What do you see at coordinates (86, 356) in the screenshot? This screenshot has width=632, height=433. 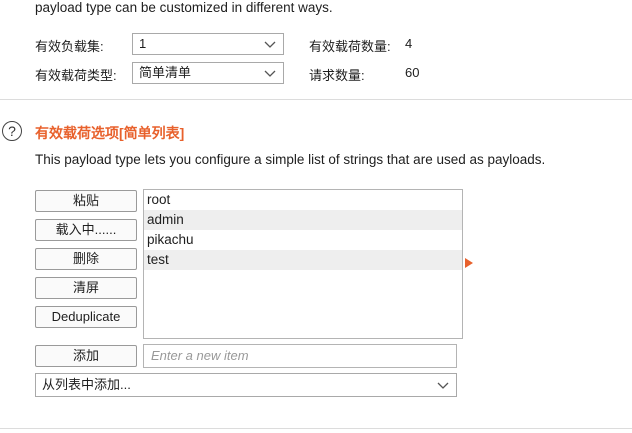 I see `add-button: 添加` at bounding box center [86, 356].